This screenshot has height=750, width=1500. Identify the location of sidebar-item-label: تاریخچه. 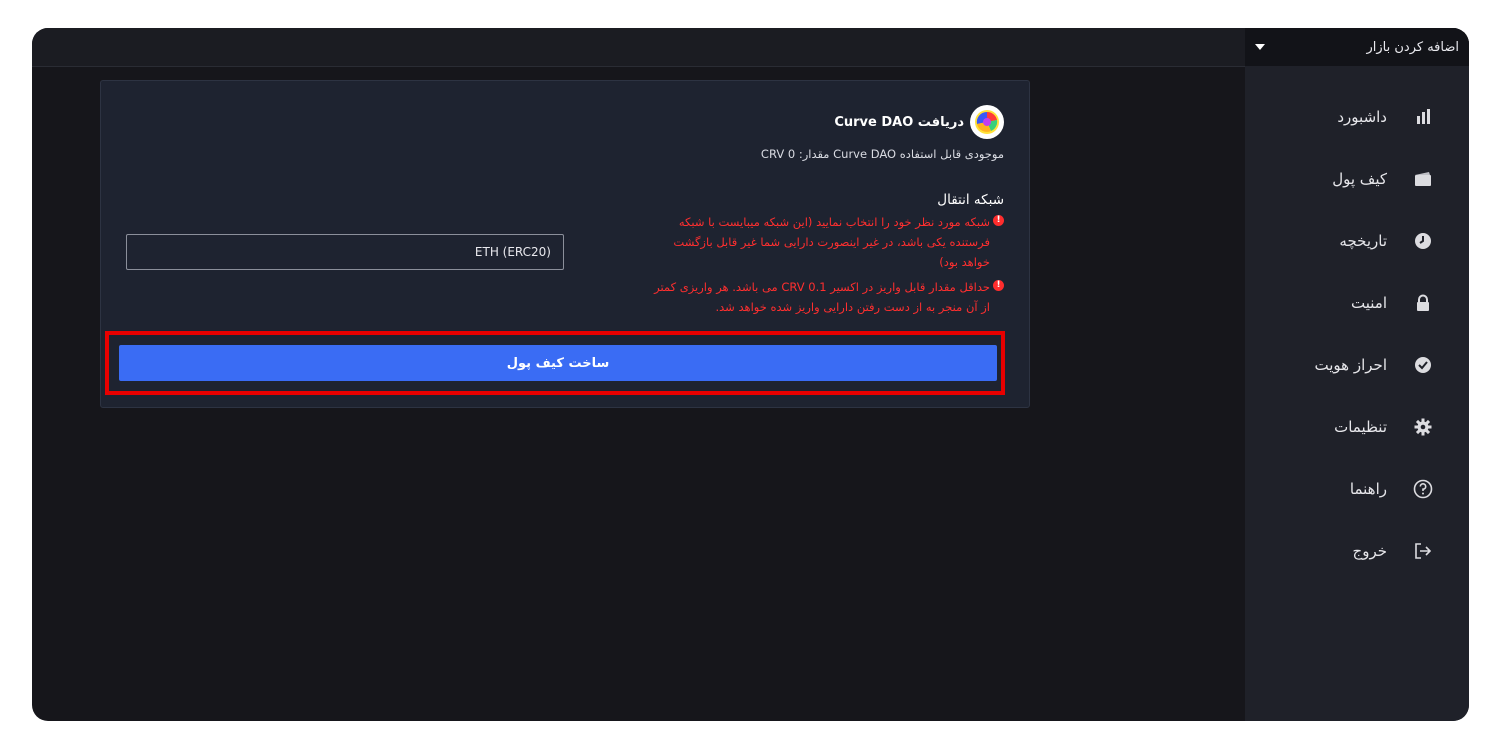
(1363, 241).